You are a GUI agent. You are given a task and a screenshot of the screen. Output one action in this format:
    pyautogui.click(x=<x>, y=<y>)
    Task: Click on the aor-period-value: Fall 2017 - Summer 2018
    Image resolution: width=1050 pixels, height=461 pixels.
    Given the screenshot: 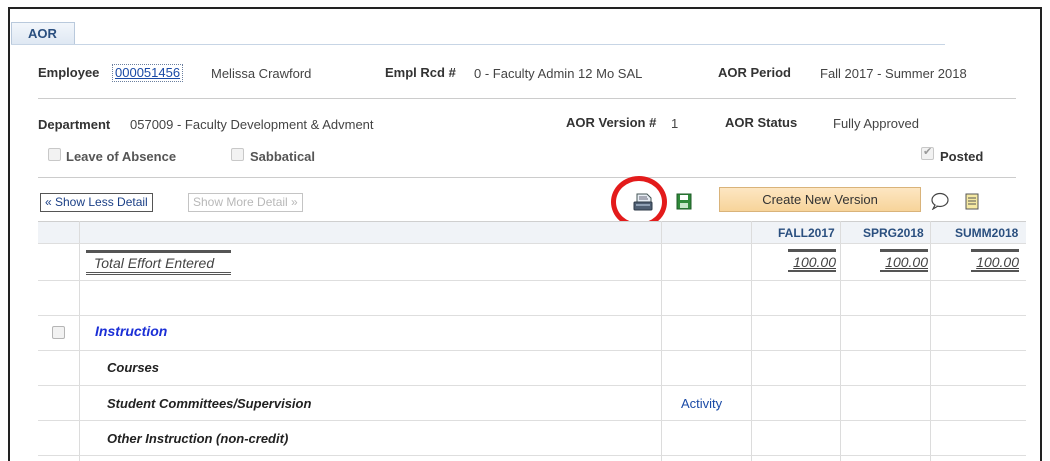 What is the action you would take?
    pyautogui.click(x=893, y=73)
    